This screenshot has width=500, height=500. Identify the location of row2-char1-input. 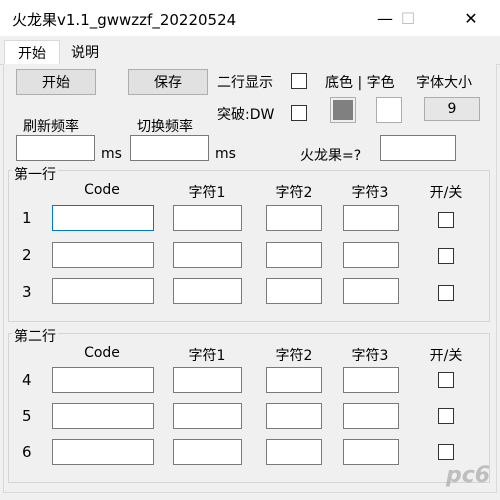
(207, 255).